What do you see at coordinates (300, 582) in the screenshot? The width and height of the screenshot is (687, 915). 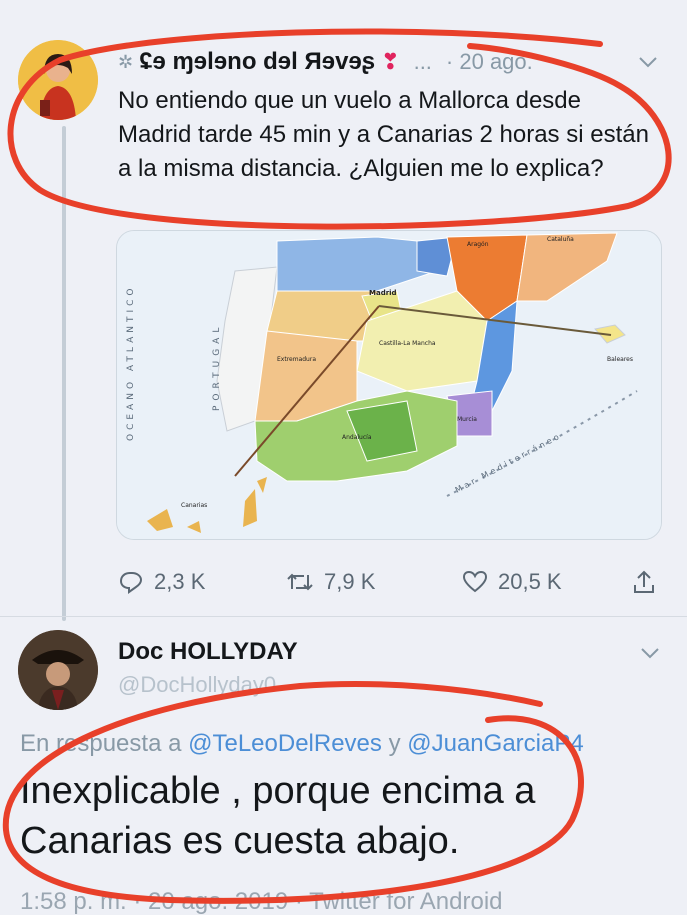 I see `retweet-icon` at bounding box center [300, 582].